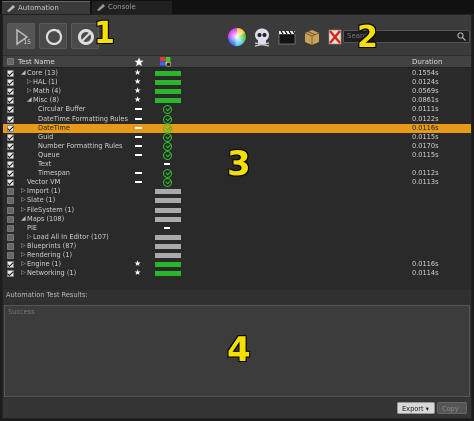 This screenshot has height=421, width=474. I want to click on test-row: ▷ Math (4) ★ 0.0569s, so click(237, 91).